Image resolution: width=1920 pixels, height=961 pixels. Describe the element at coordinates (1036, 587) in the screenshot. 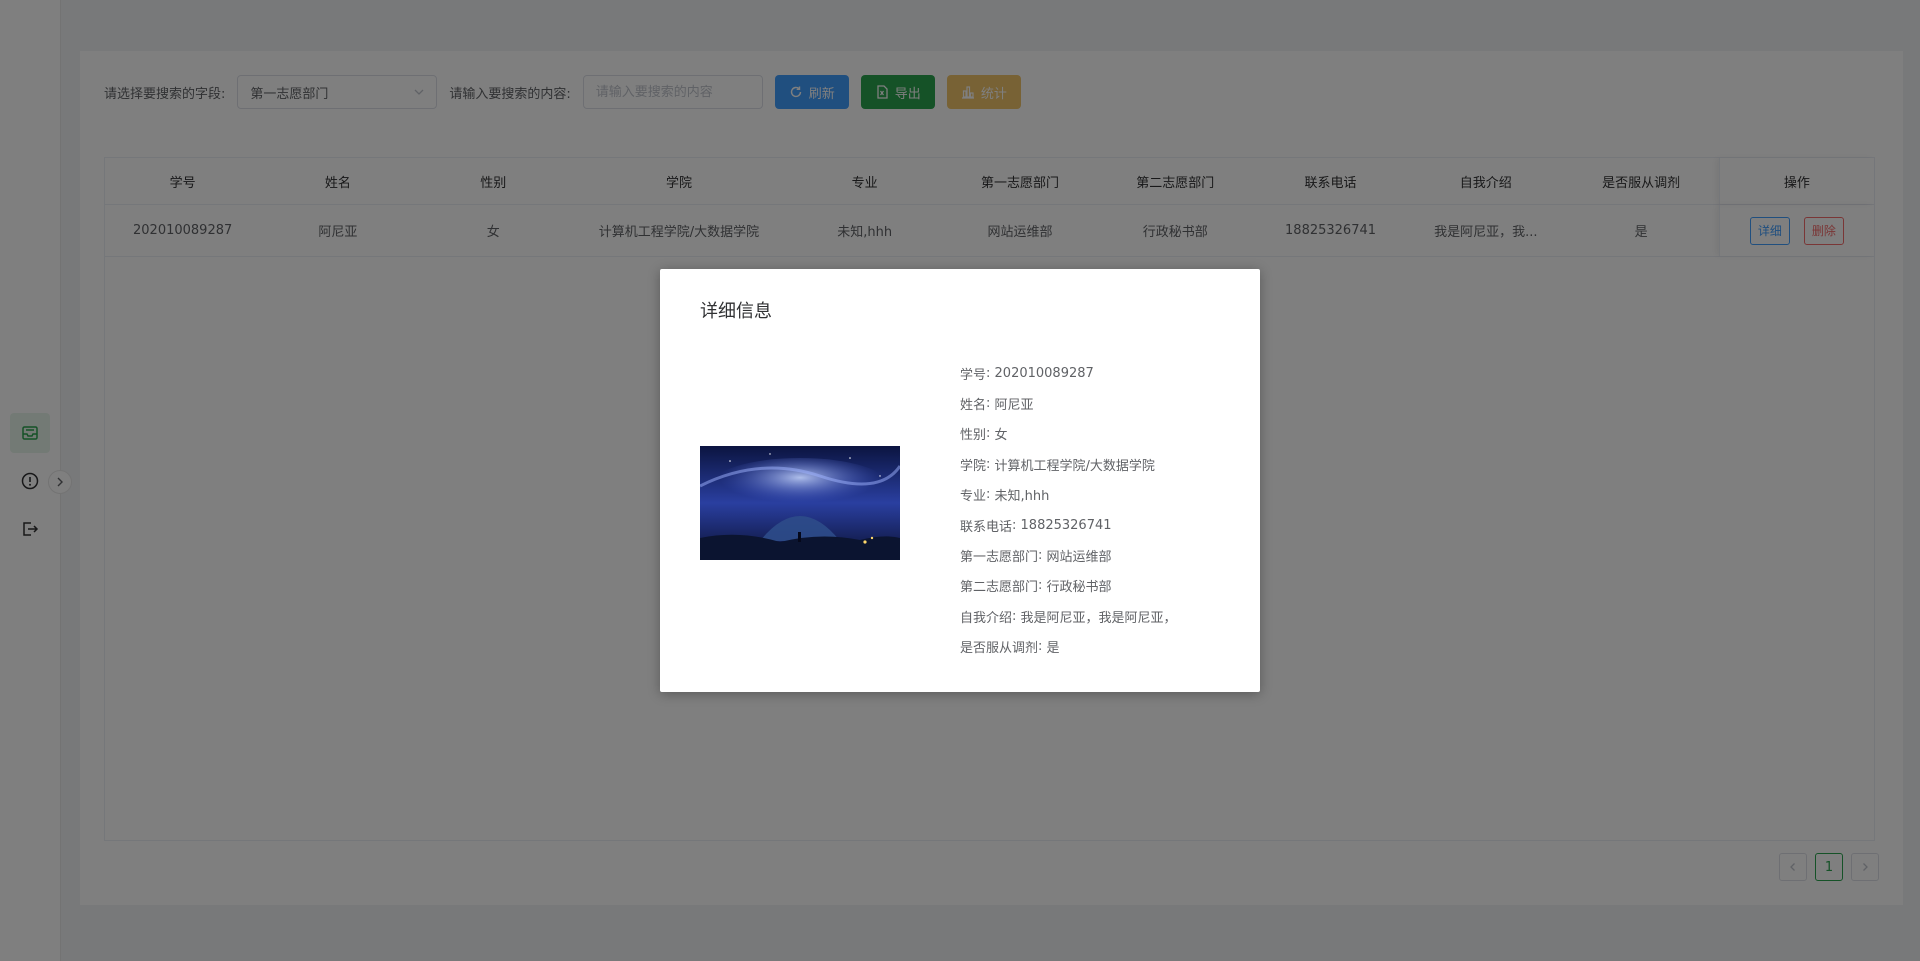

I see `detail-field: 第二志愿部门: 行政秘书部` at that location.